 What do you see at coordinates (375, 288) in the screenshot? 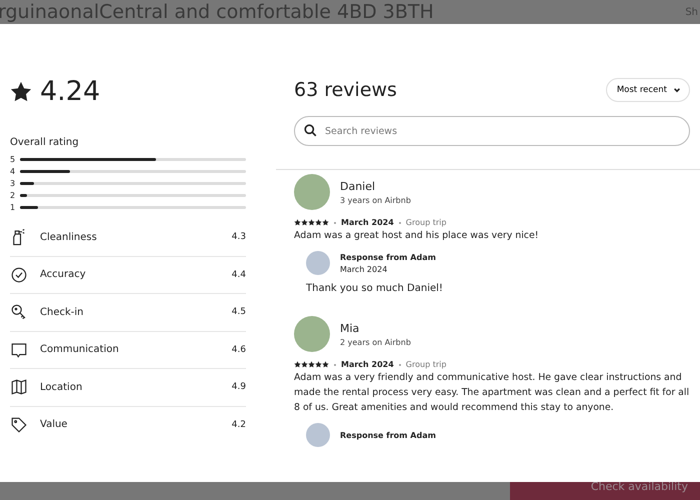
I see `response-text: Thank you so much Daniel!` at bounding box center [375, 288].